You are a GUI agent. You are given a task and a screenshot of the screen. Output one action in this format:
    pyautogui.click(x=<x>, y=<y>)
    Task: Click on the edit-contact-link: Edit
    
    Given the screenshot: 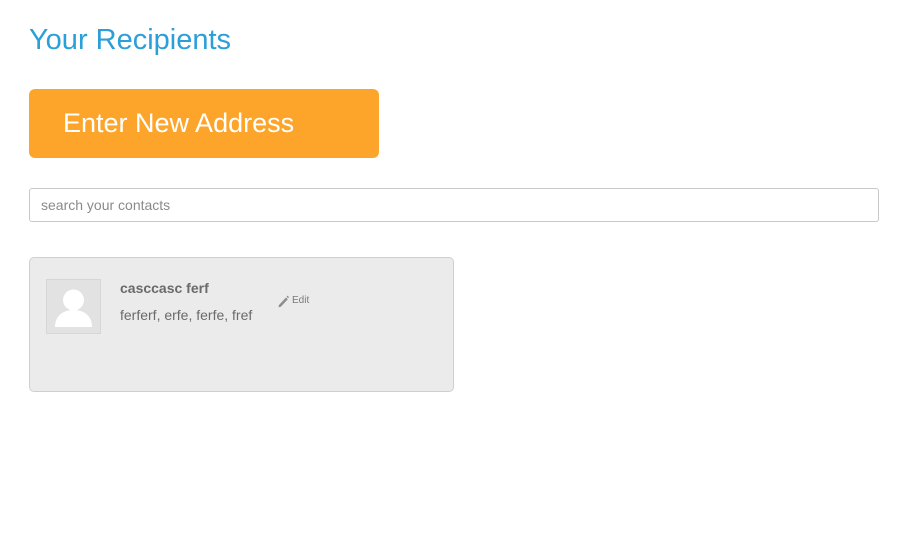 What is the action you would take?
    pyautogui.click(x=293, y=301)
    